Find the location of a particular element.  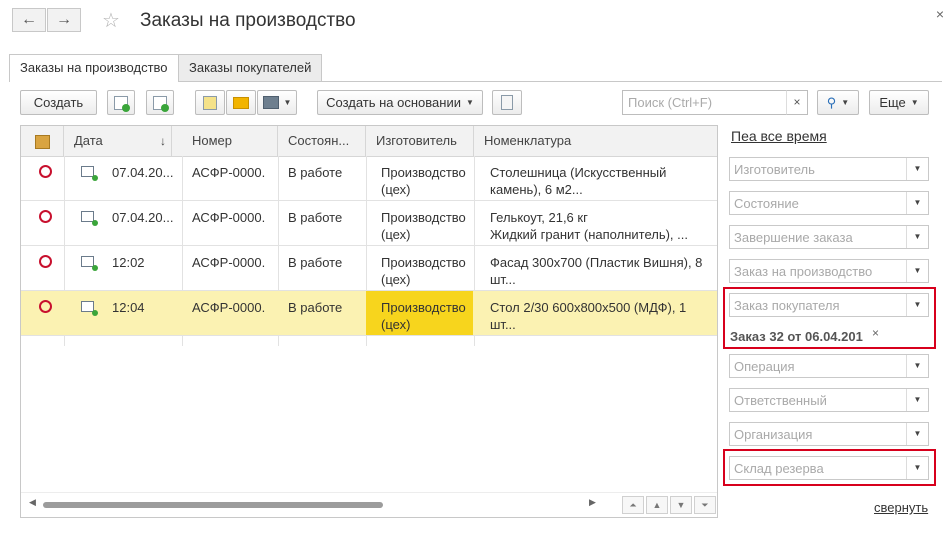

more-label: Еще is located at coordinates (892, 102).